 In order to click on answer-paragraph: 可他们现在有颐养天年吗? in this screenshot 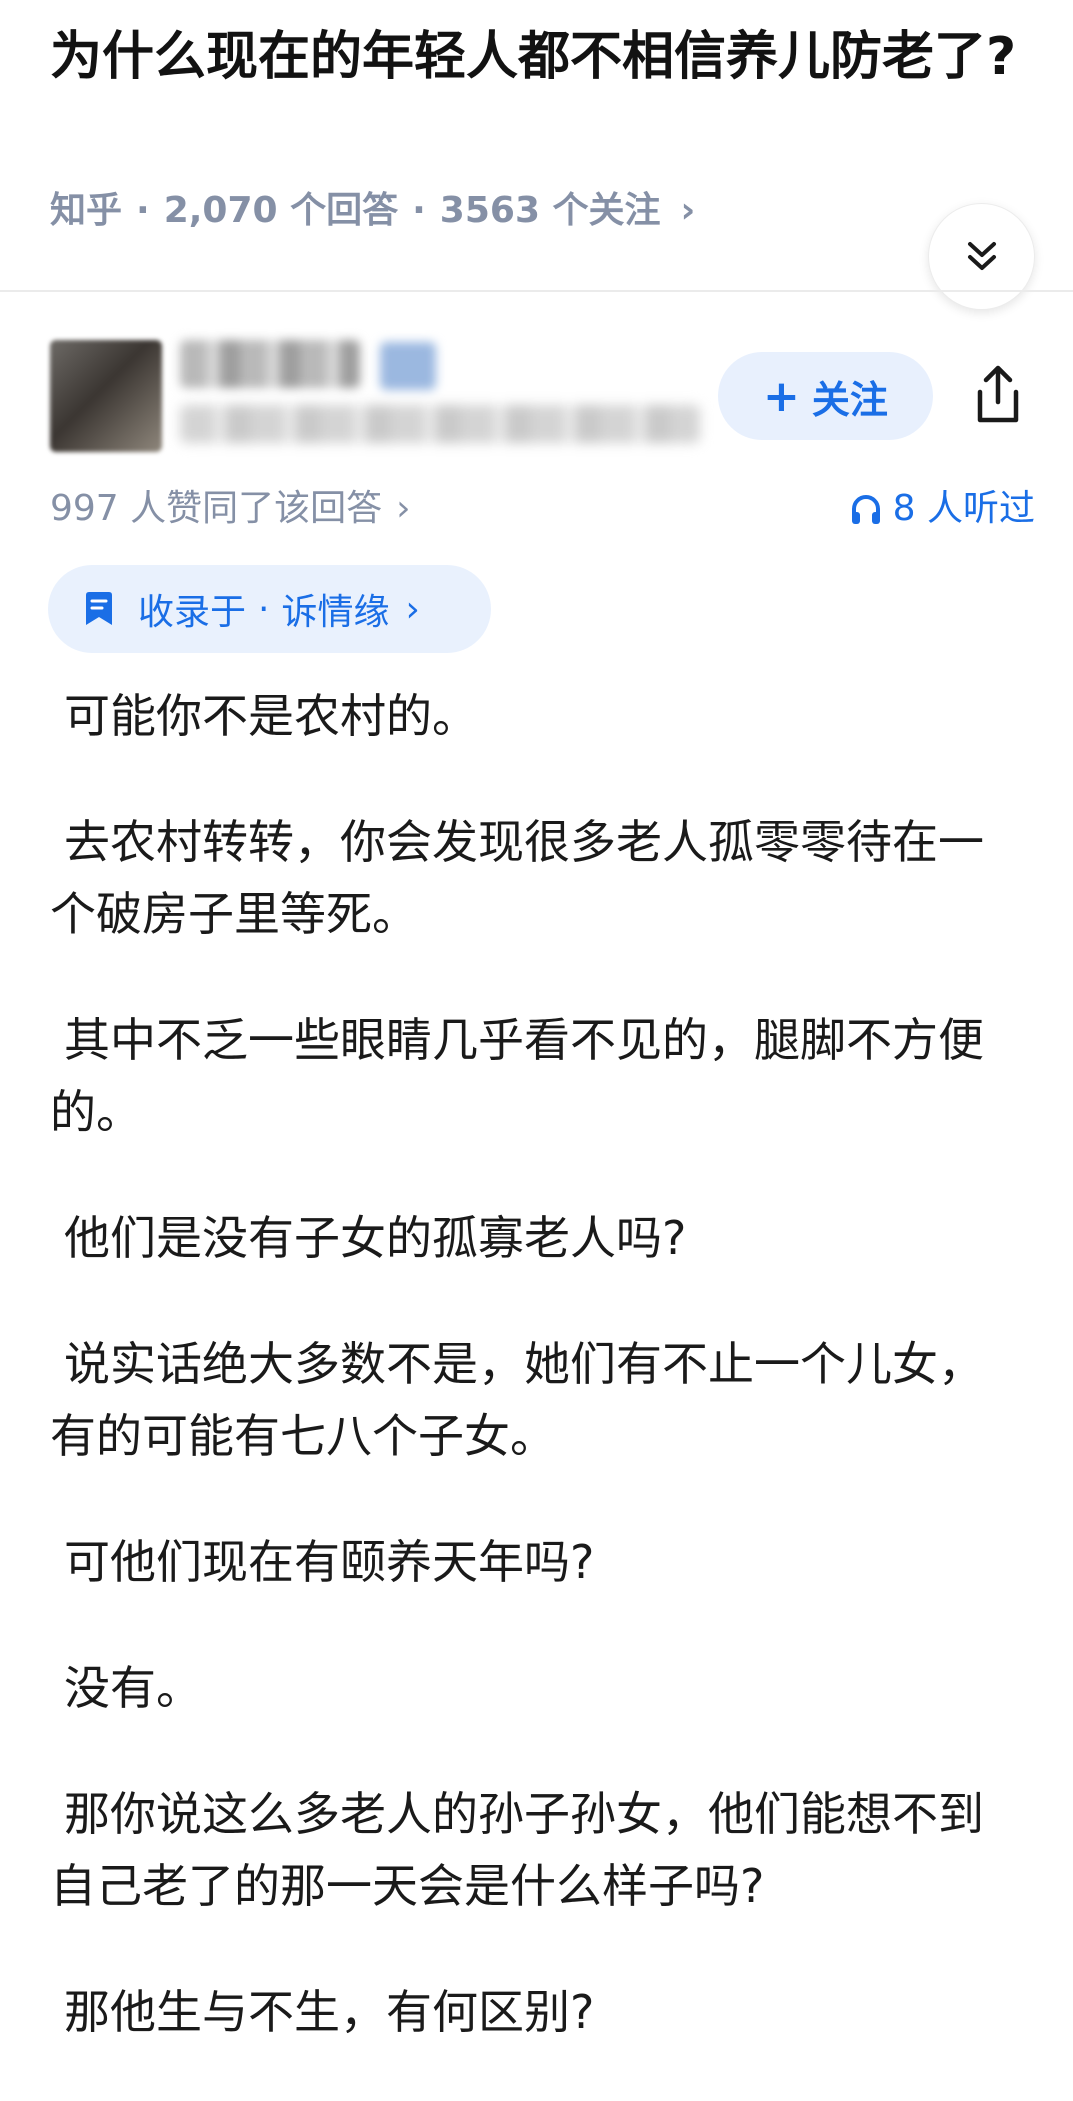, I will do `click(329, 1562)`.